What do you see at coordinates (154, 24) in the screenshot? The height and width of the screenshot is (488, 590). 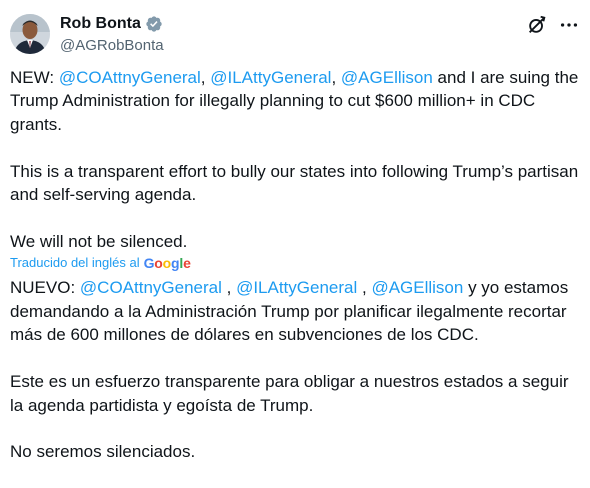 I see `verified-badge-icon` at bounding box center [154, 24].